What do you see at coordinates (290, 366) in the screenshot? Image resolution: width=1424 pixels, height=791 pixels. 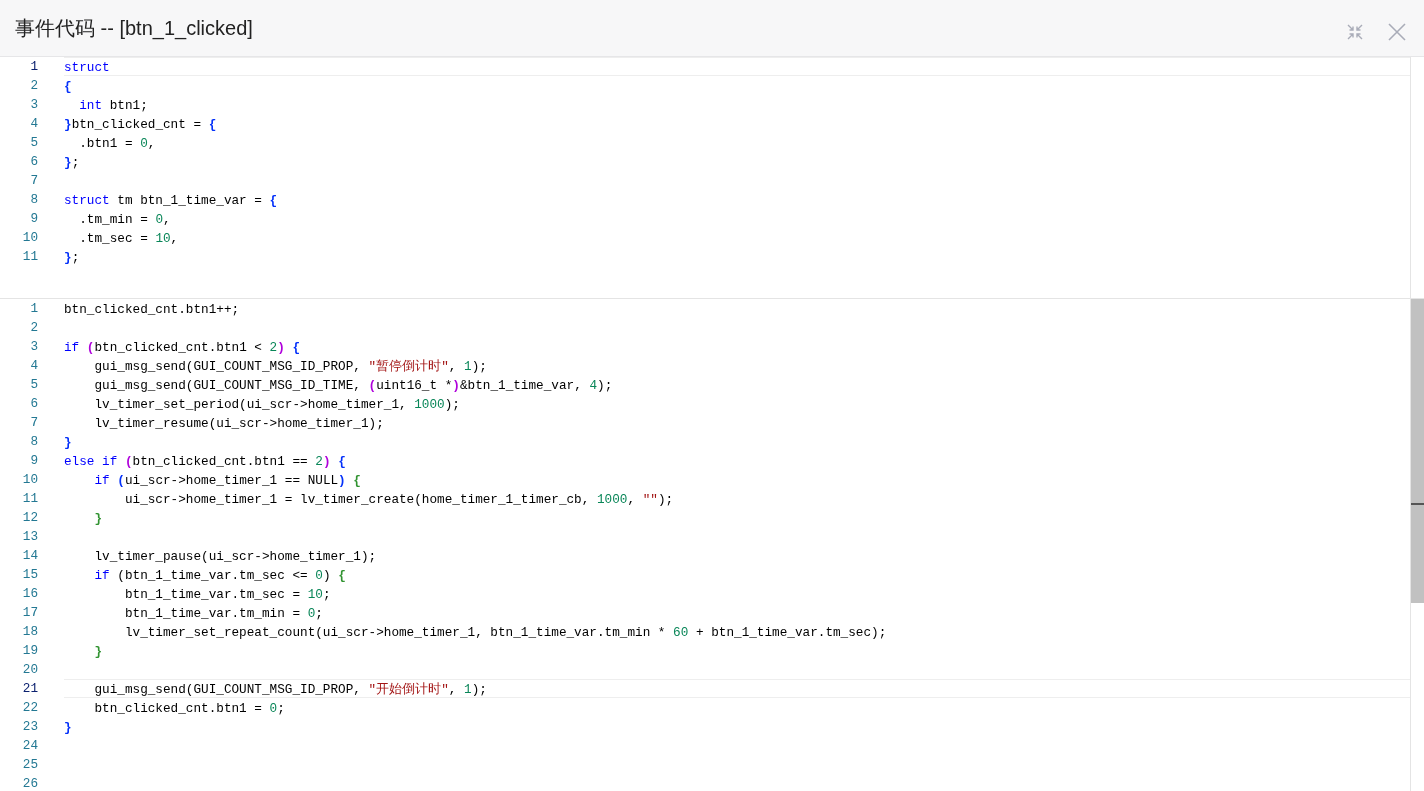 I see `code-line: gui_msg_send(GUI_COUNT_MSG_ID_PROP, "暂停倒计时", 1);` at bounding box center [290, 366].